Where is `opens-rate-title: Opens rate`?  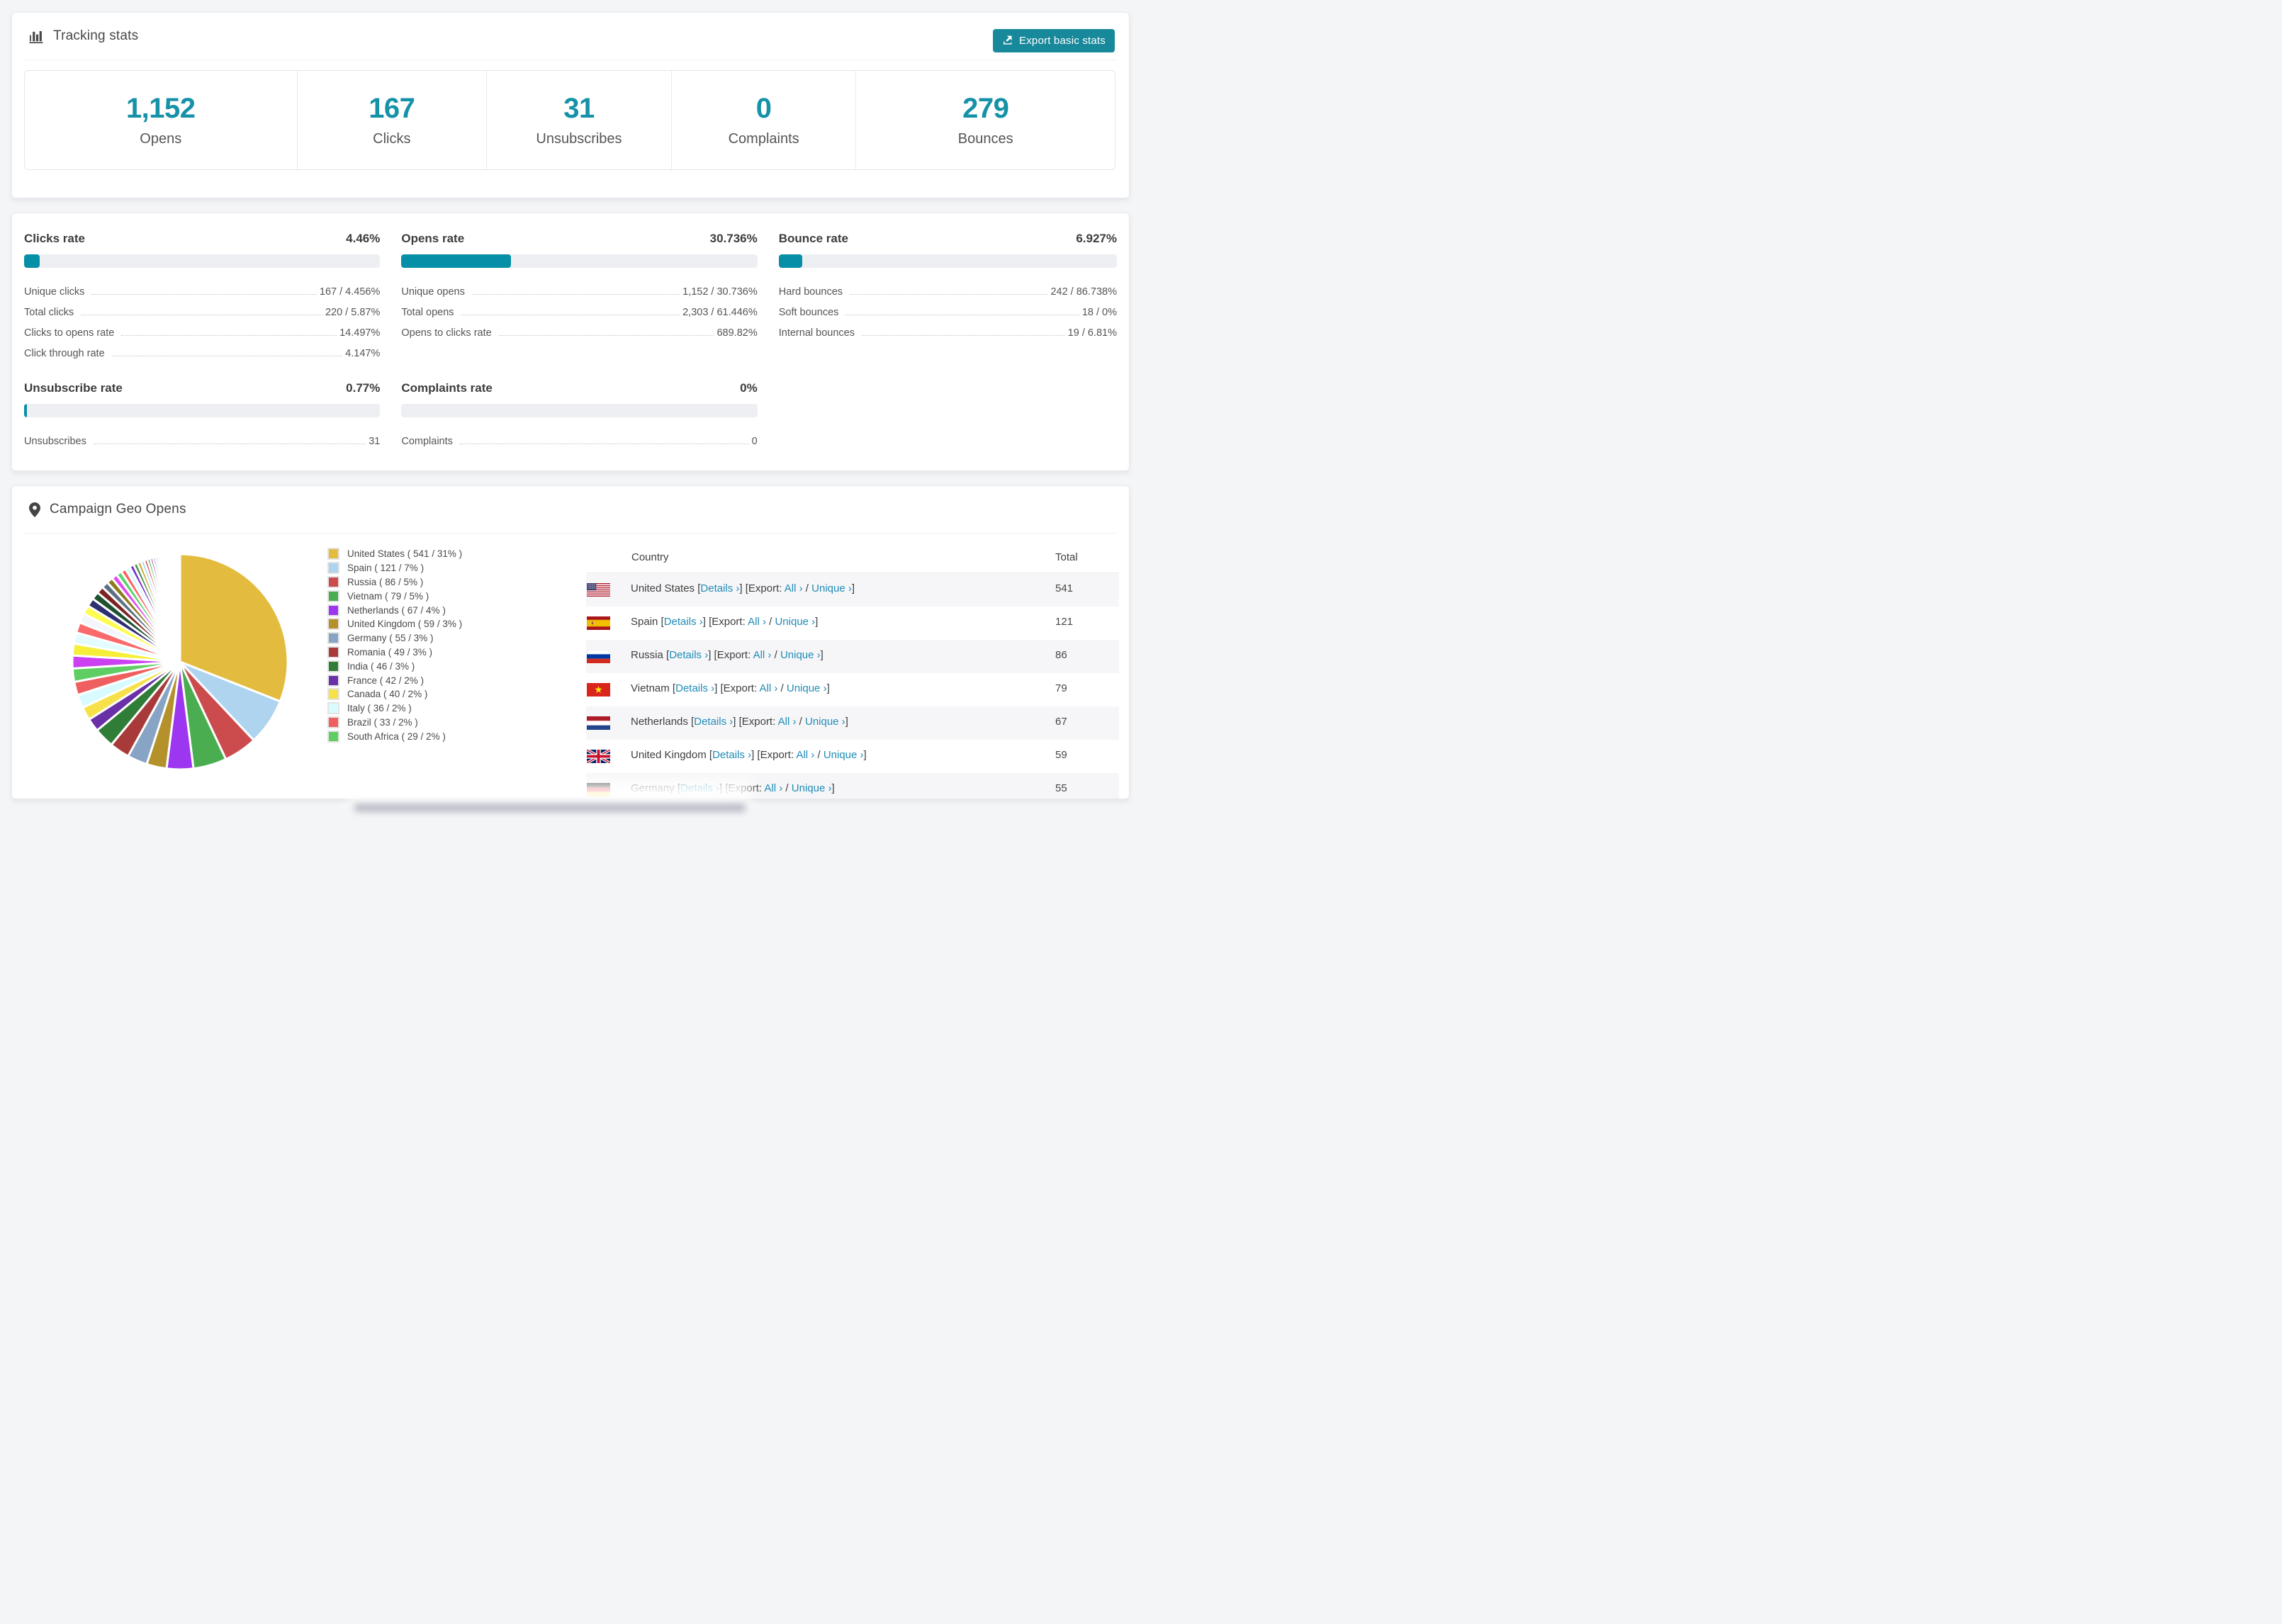 opens-rate-title: Opens rate is located at coordinates (433, 239).